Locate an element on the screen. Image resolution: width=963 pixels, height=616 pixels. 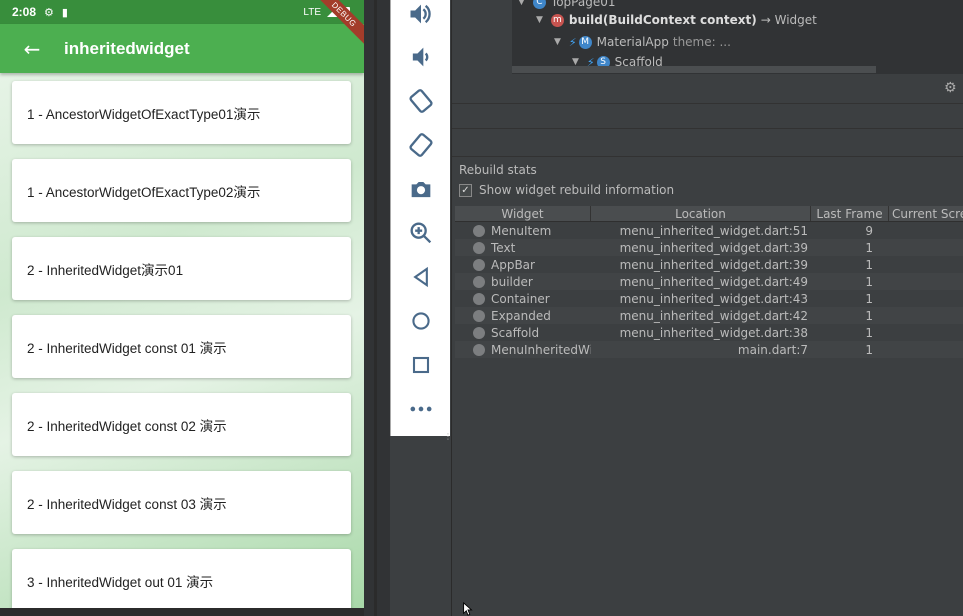
phone-bottom-edge is located at coordinates (182, 612).